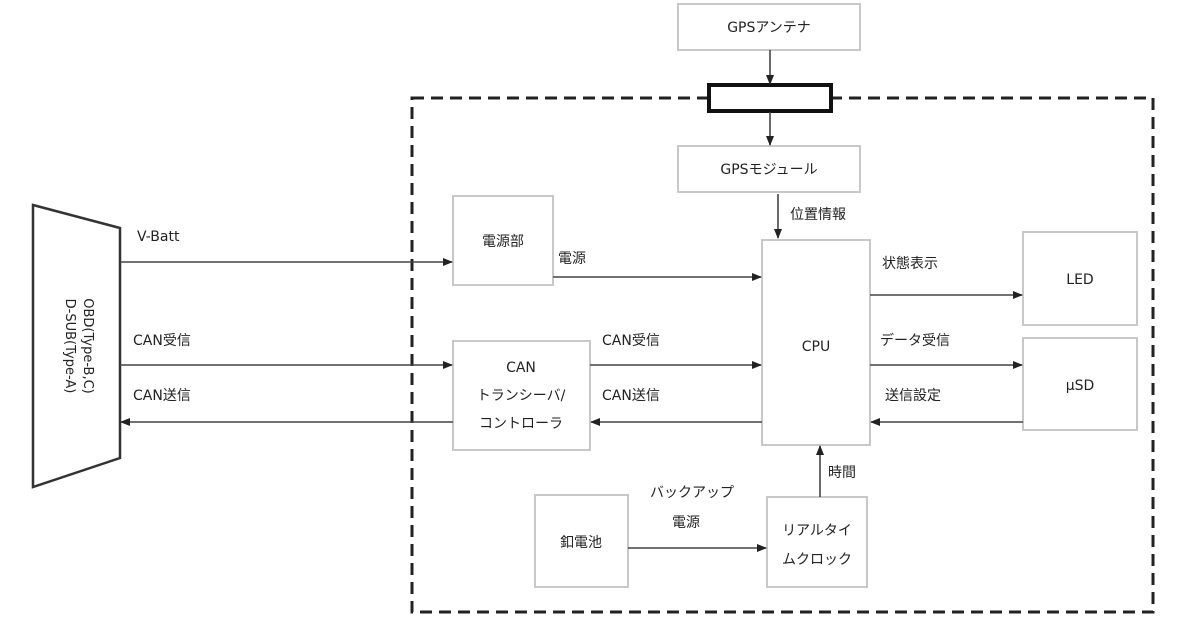  Describe the element at coordinates (162, 341) in the screenshot. I see `label-can-rx-left: CAN受信` at that location.